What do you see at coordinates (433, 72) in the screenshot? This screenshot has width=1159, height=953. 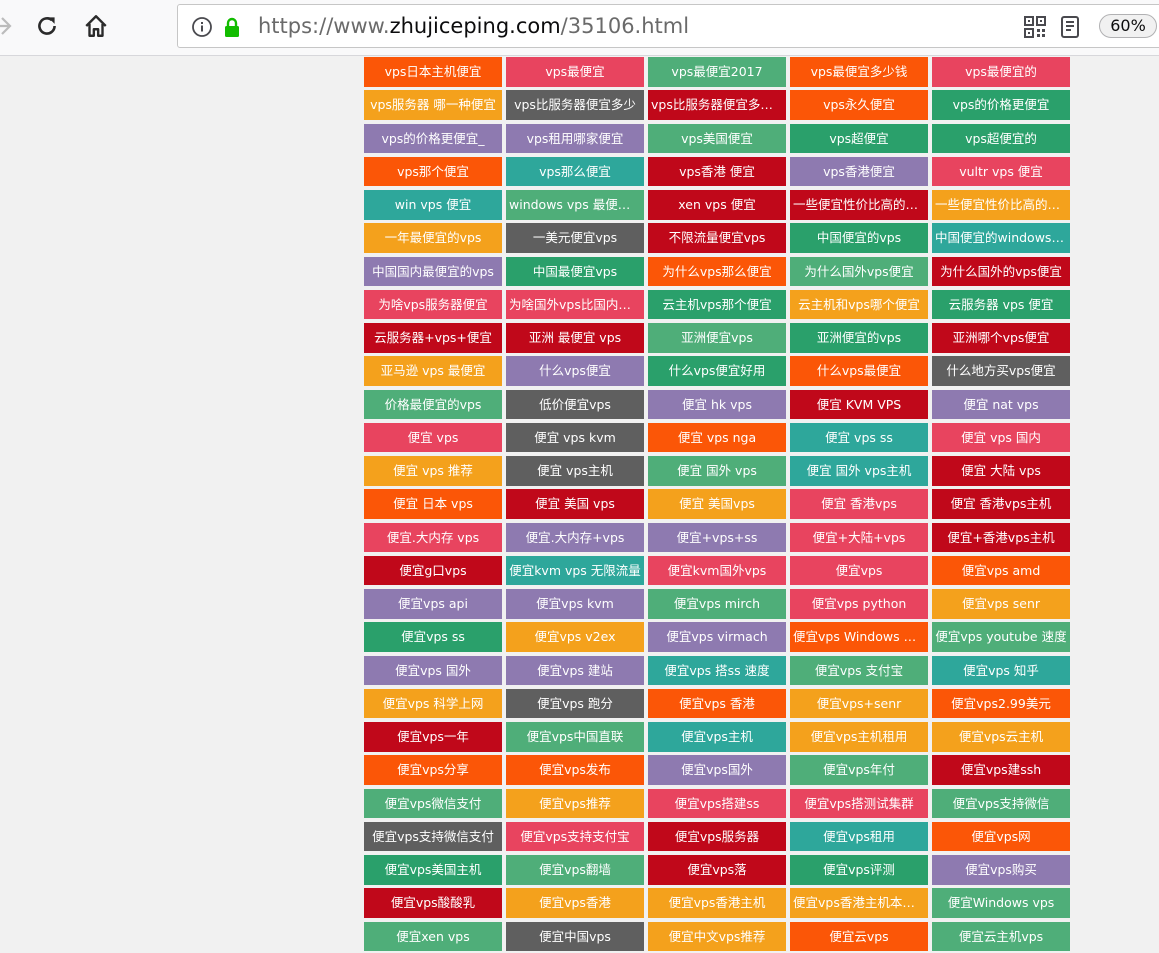 I see `tag-link: vps日本主机便宜` at bounding box center [433, 72].